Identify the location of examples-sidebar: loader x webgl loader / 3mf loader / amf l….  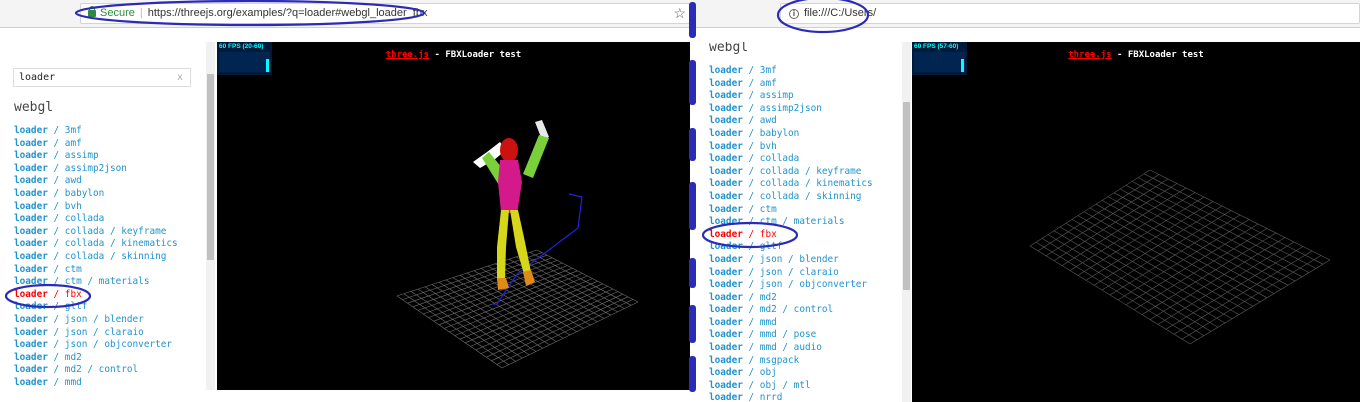
(108, 222).